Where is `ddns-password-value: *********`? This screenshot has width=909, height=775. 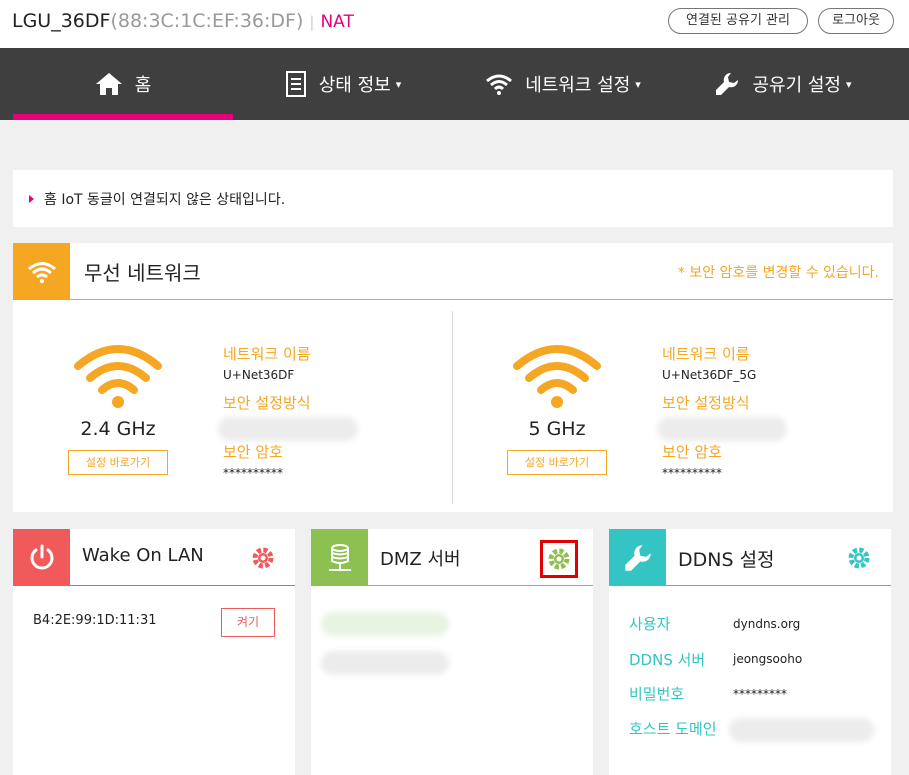
ddns-password-value: ********* is located at coordinates (760, 694).